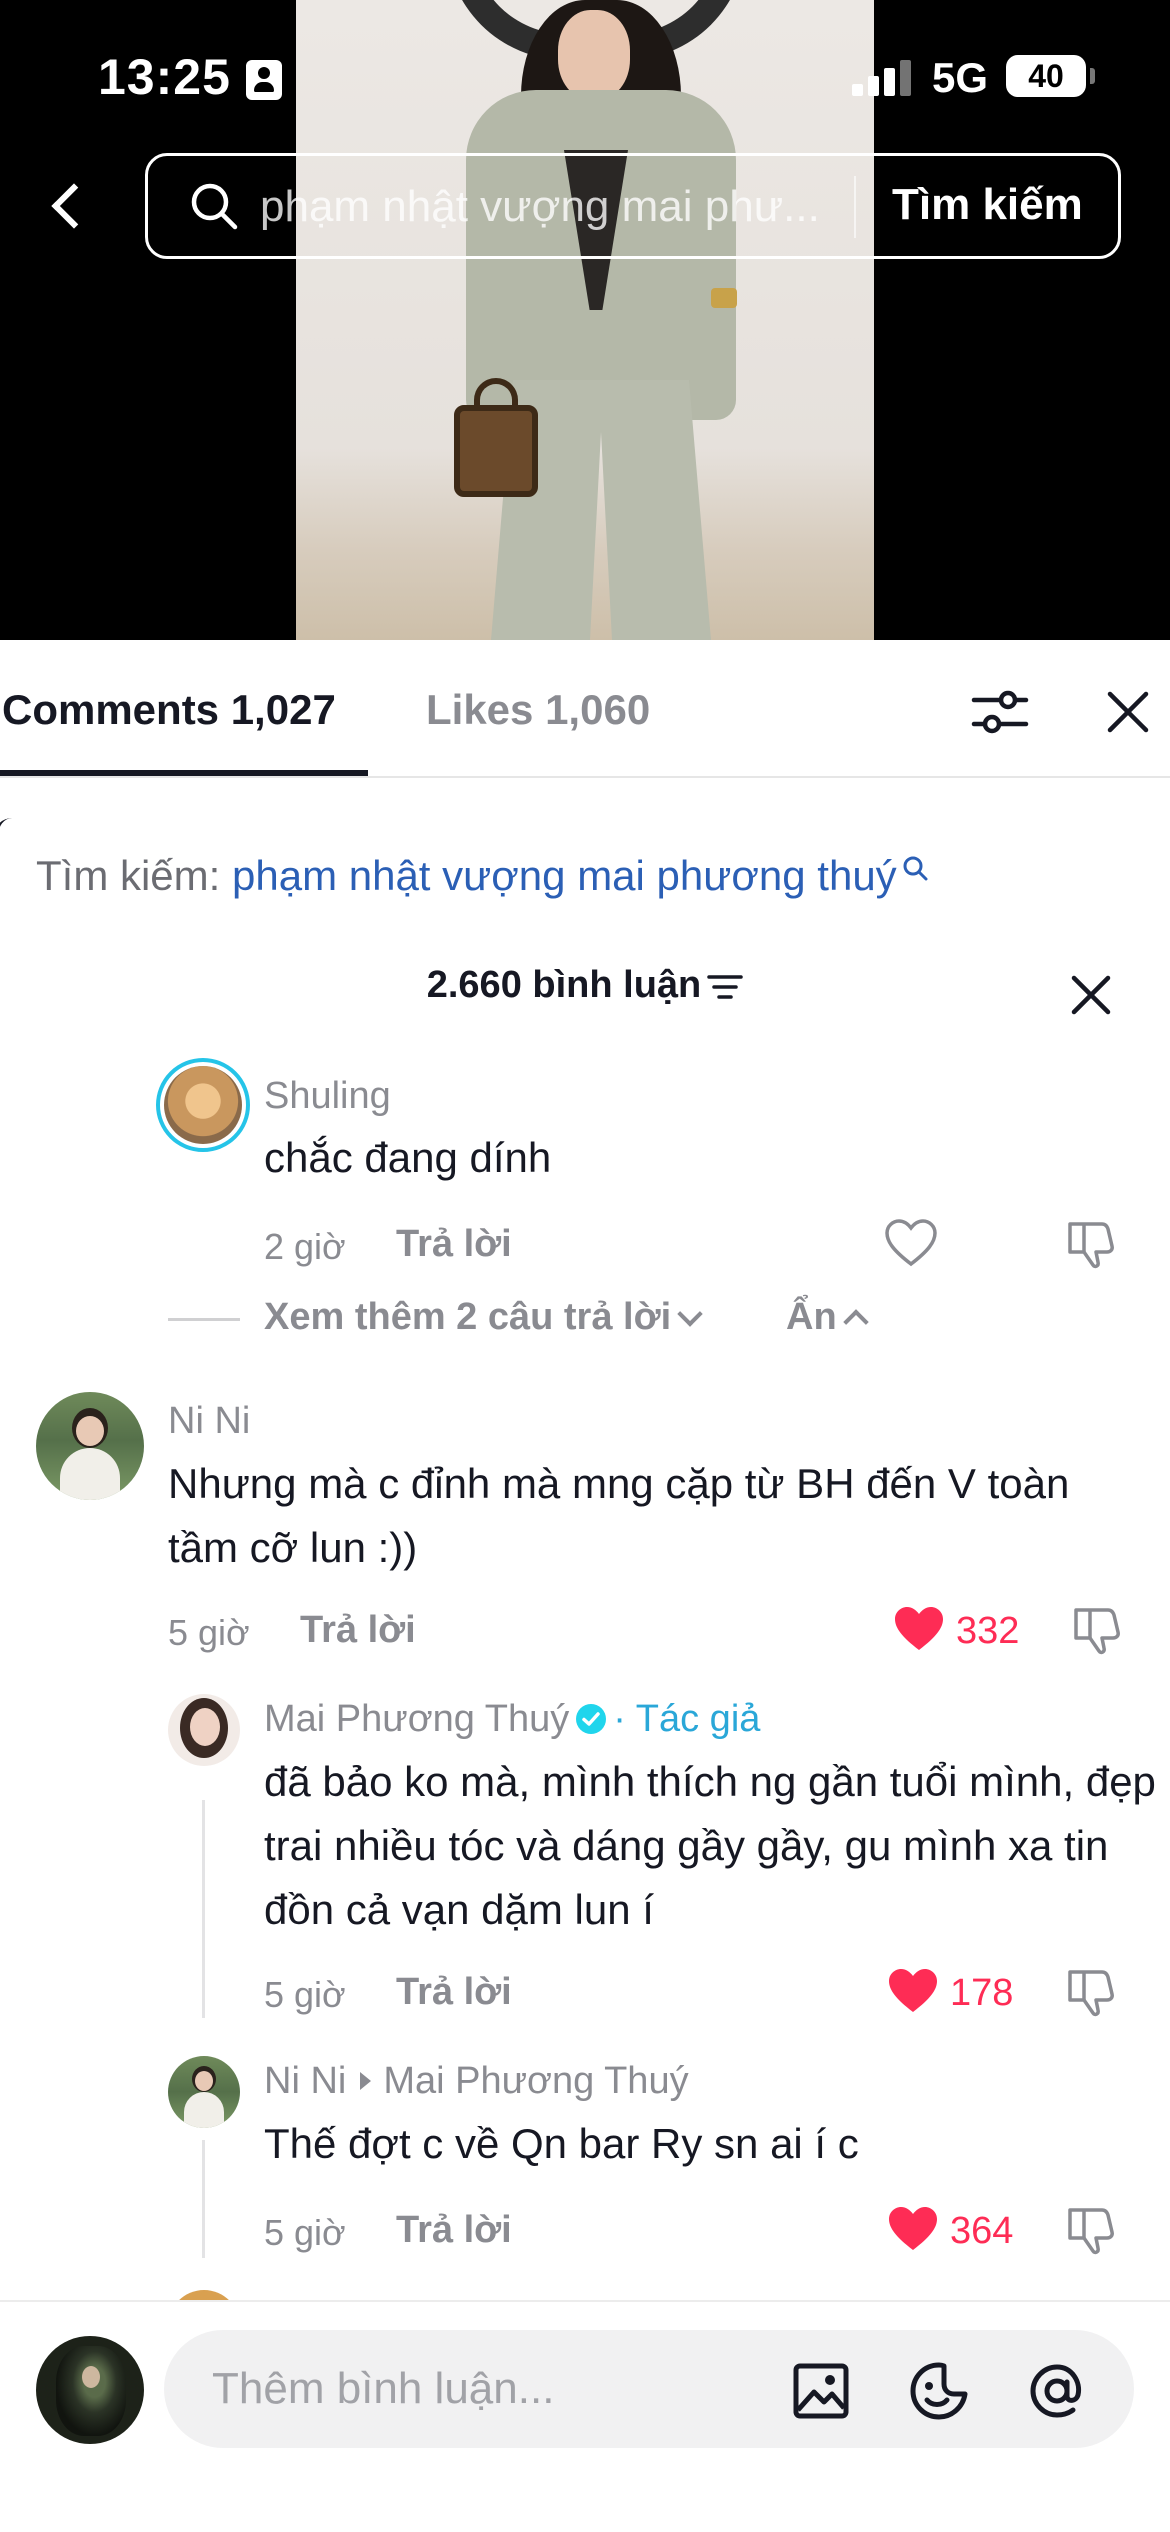  What do you see at coordinates (408, 1157) in the screenshot?
I see `comment-text: chắc đang dính` at bounding box center [408, 1157].